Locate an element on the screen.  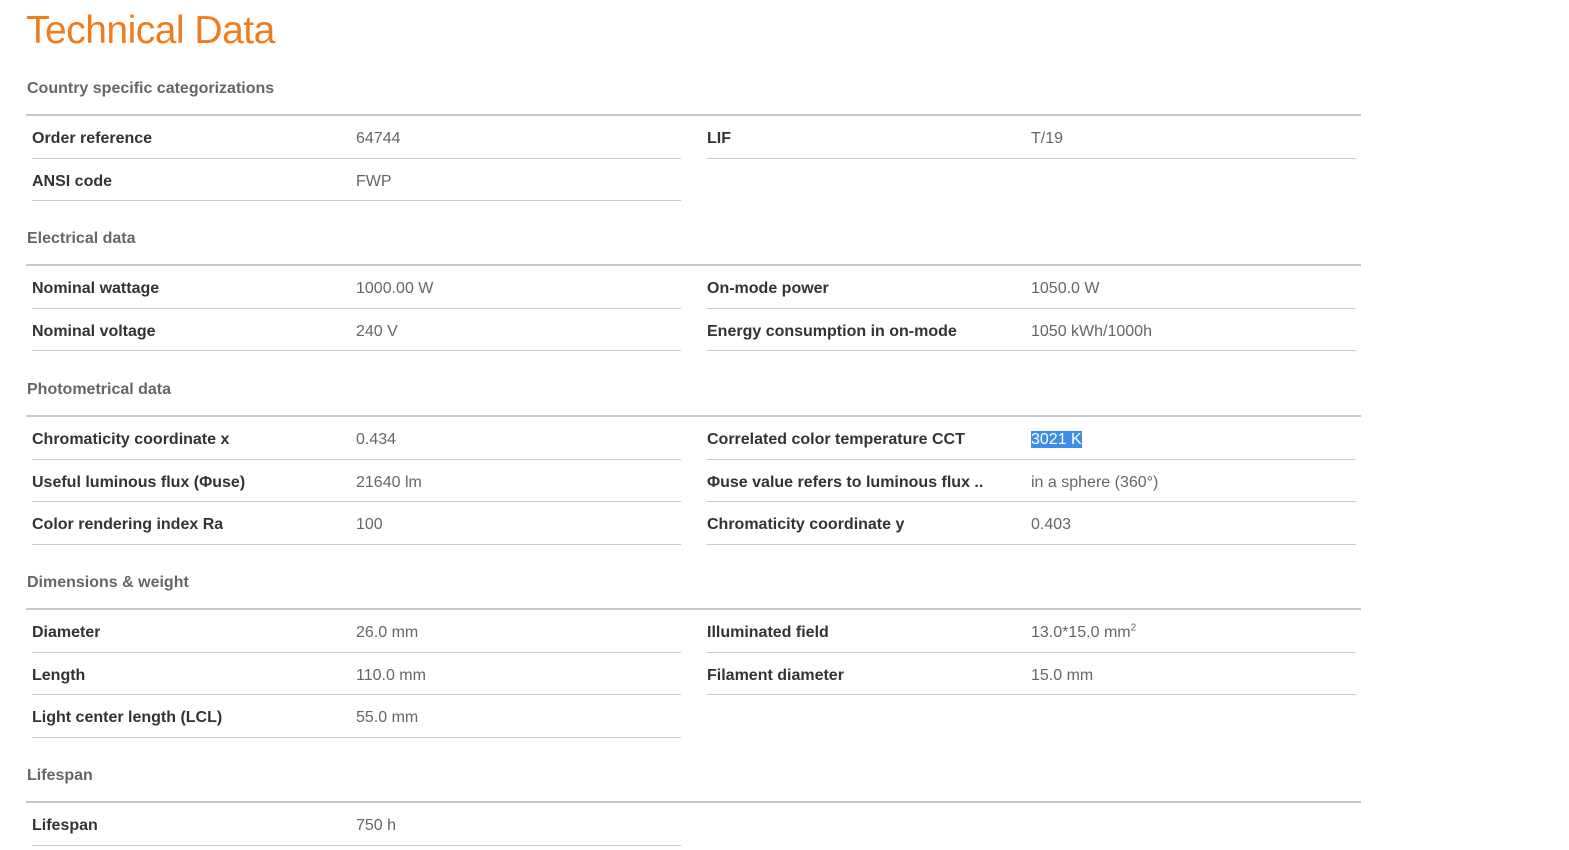
spec-value-text: 0.403 is located at coordinates (1051, 524).